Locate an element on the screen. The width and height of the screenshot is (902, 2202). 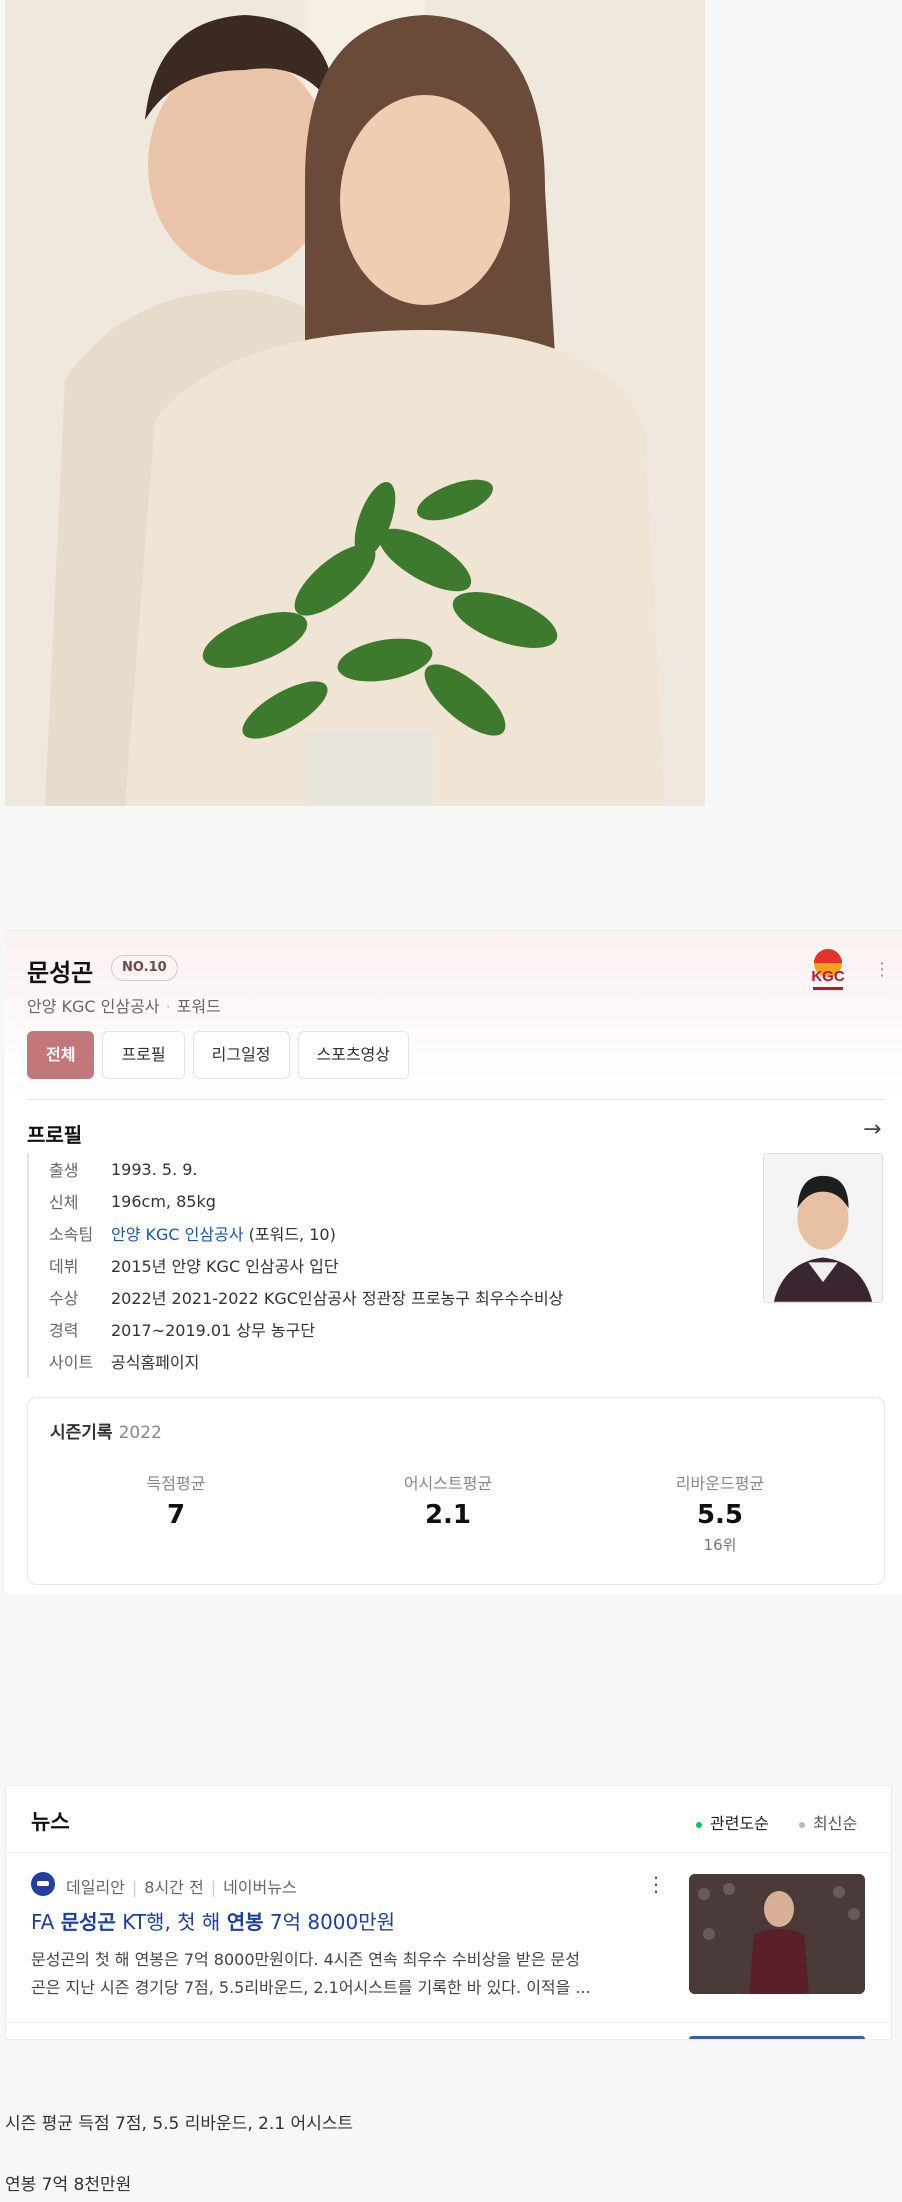
stat-value: 7 is located at coordinates (176, 1515).